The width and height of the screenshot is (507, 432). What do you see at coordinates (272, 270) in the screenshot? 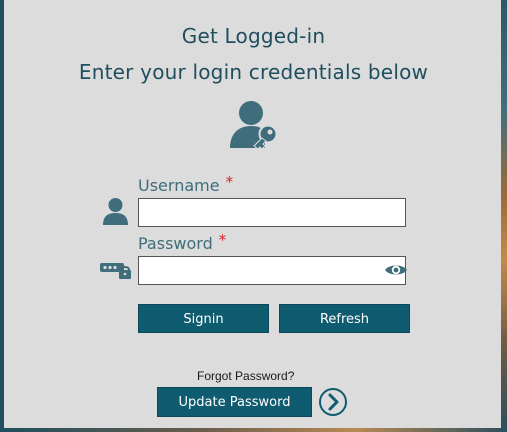
I see `password-input` at bounding box center [272, 270].